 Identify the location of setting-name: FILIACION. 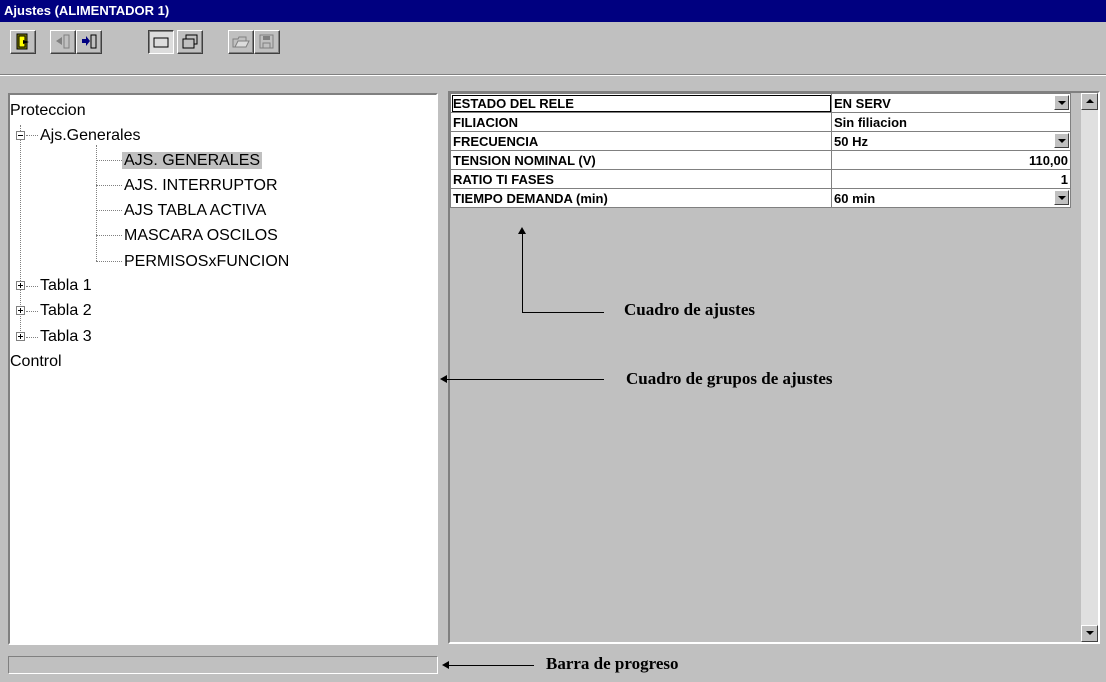
(641, 122).